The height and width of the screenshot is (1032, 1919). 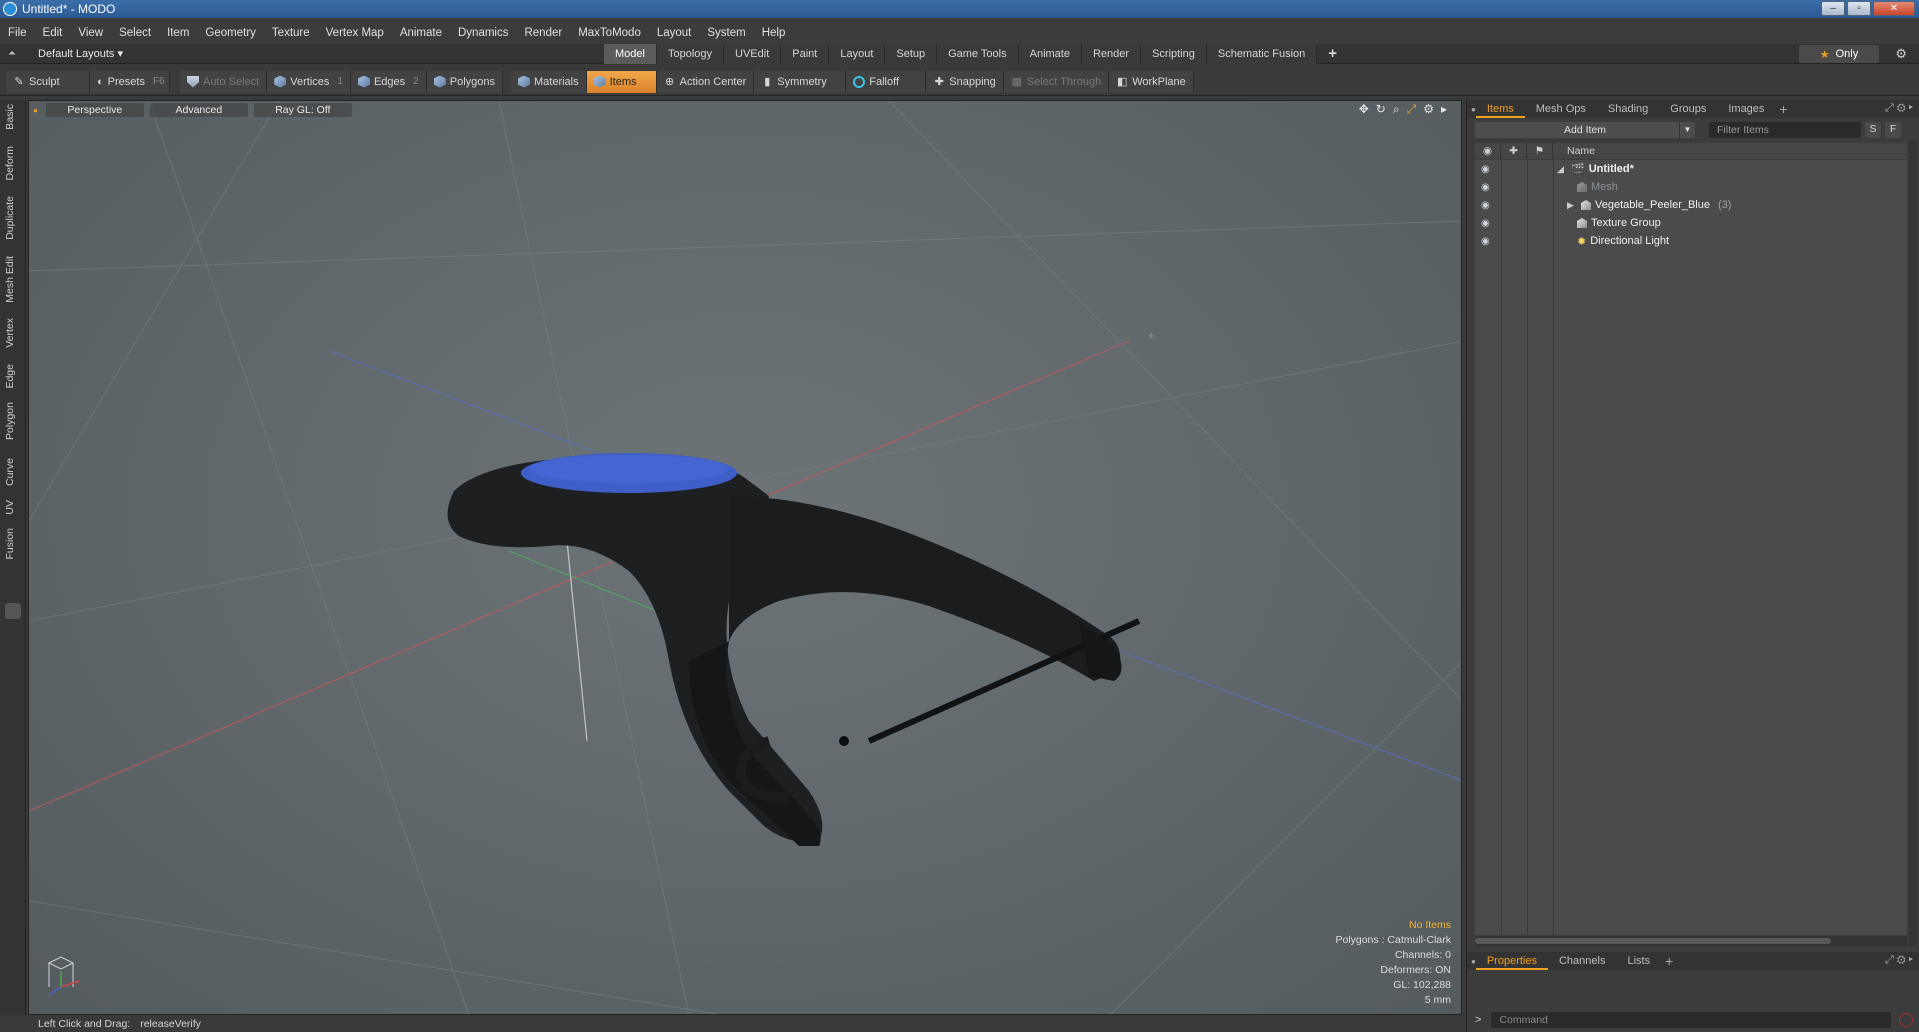 What do you see at coordinates (53, 33) in the screenshot?
I see `menu-edit: Edit` at bounding box center [53, 33].